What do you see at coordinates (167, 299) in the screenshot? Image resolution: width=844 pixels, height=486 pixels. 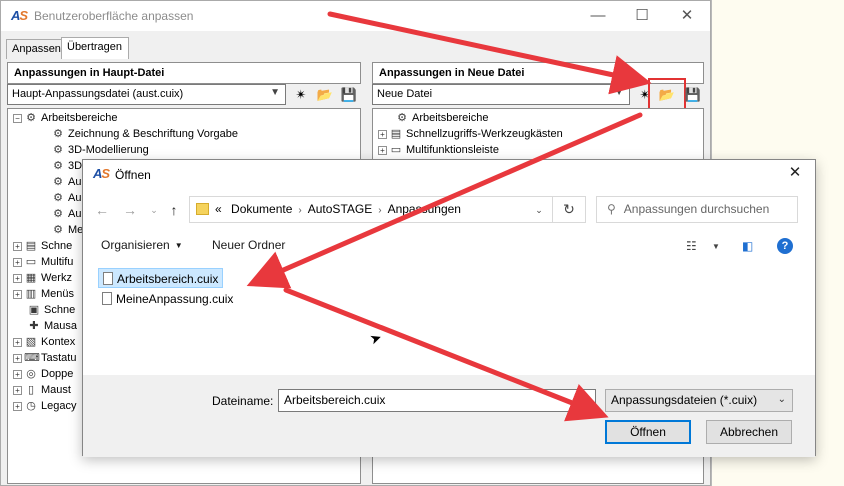 I see `file-item: MeineAnpassung.cuix` at bounding box center [167, 299].